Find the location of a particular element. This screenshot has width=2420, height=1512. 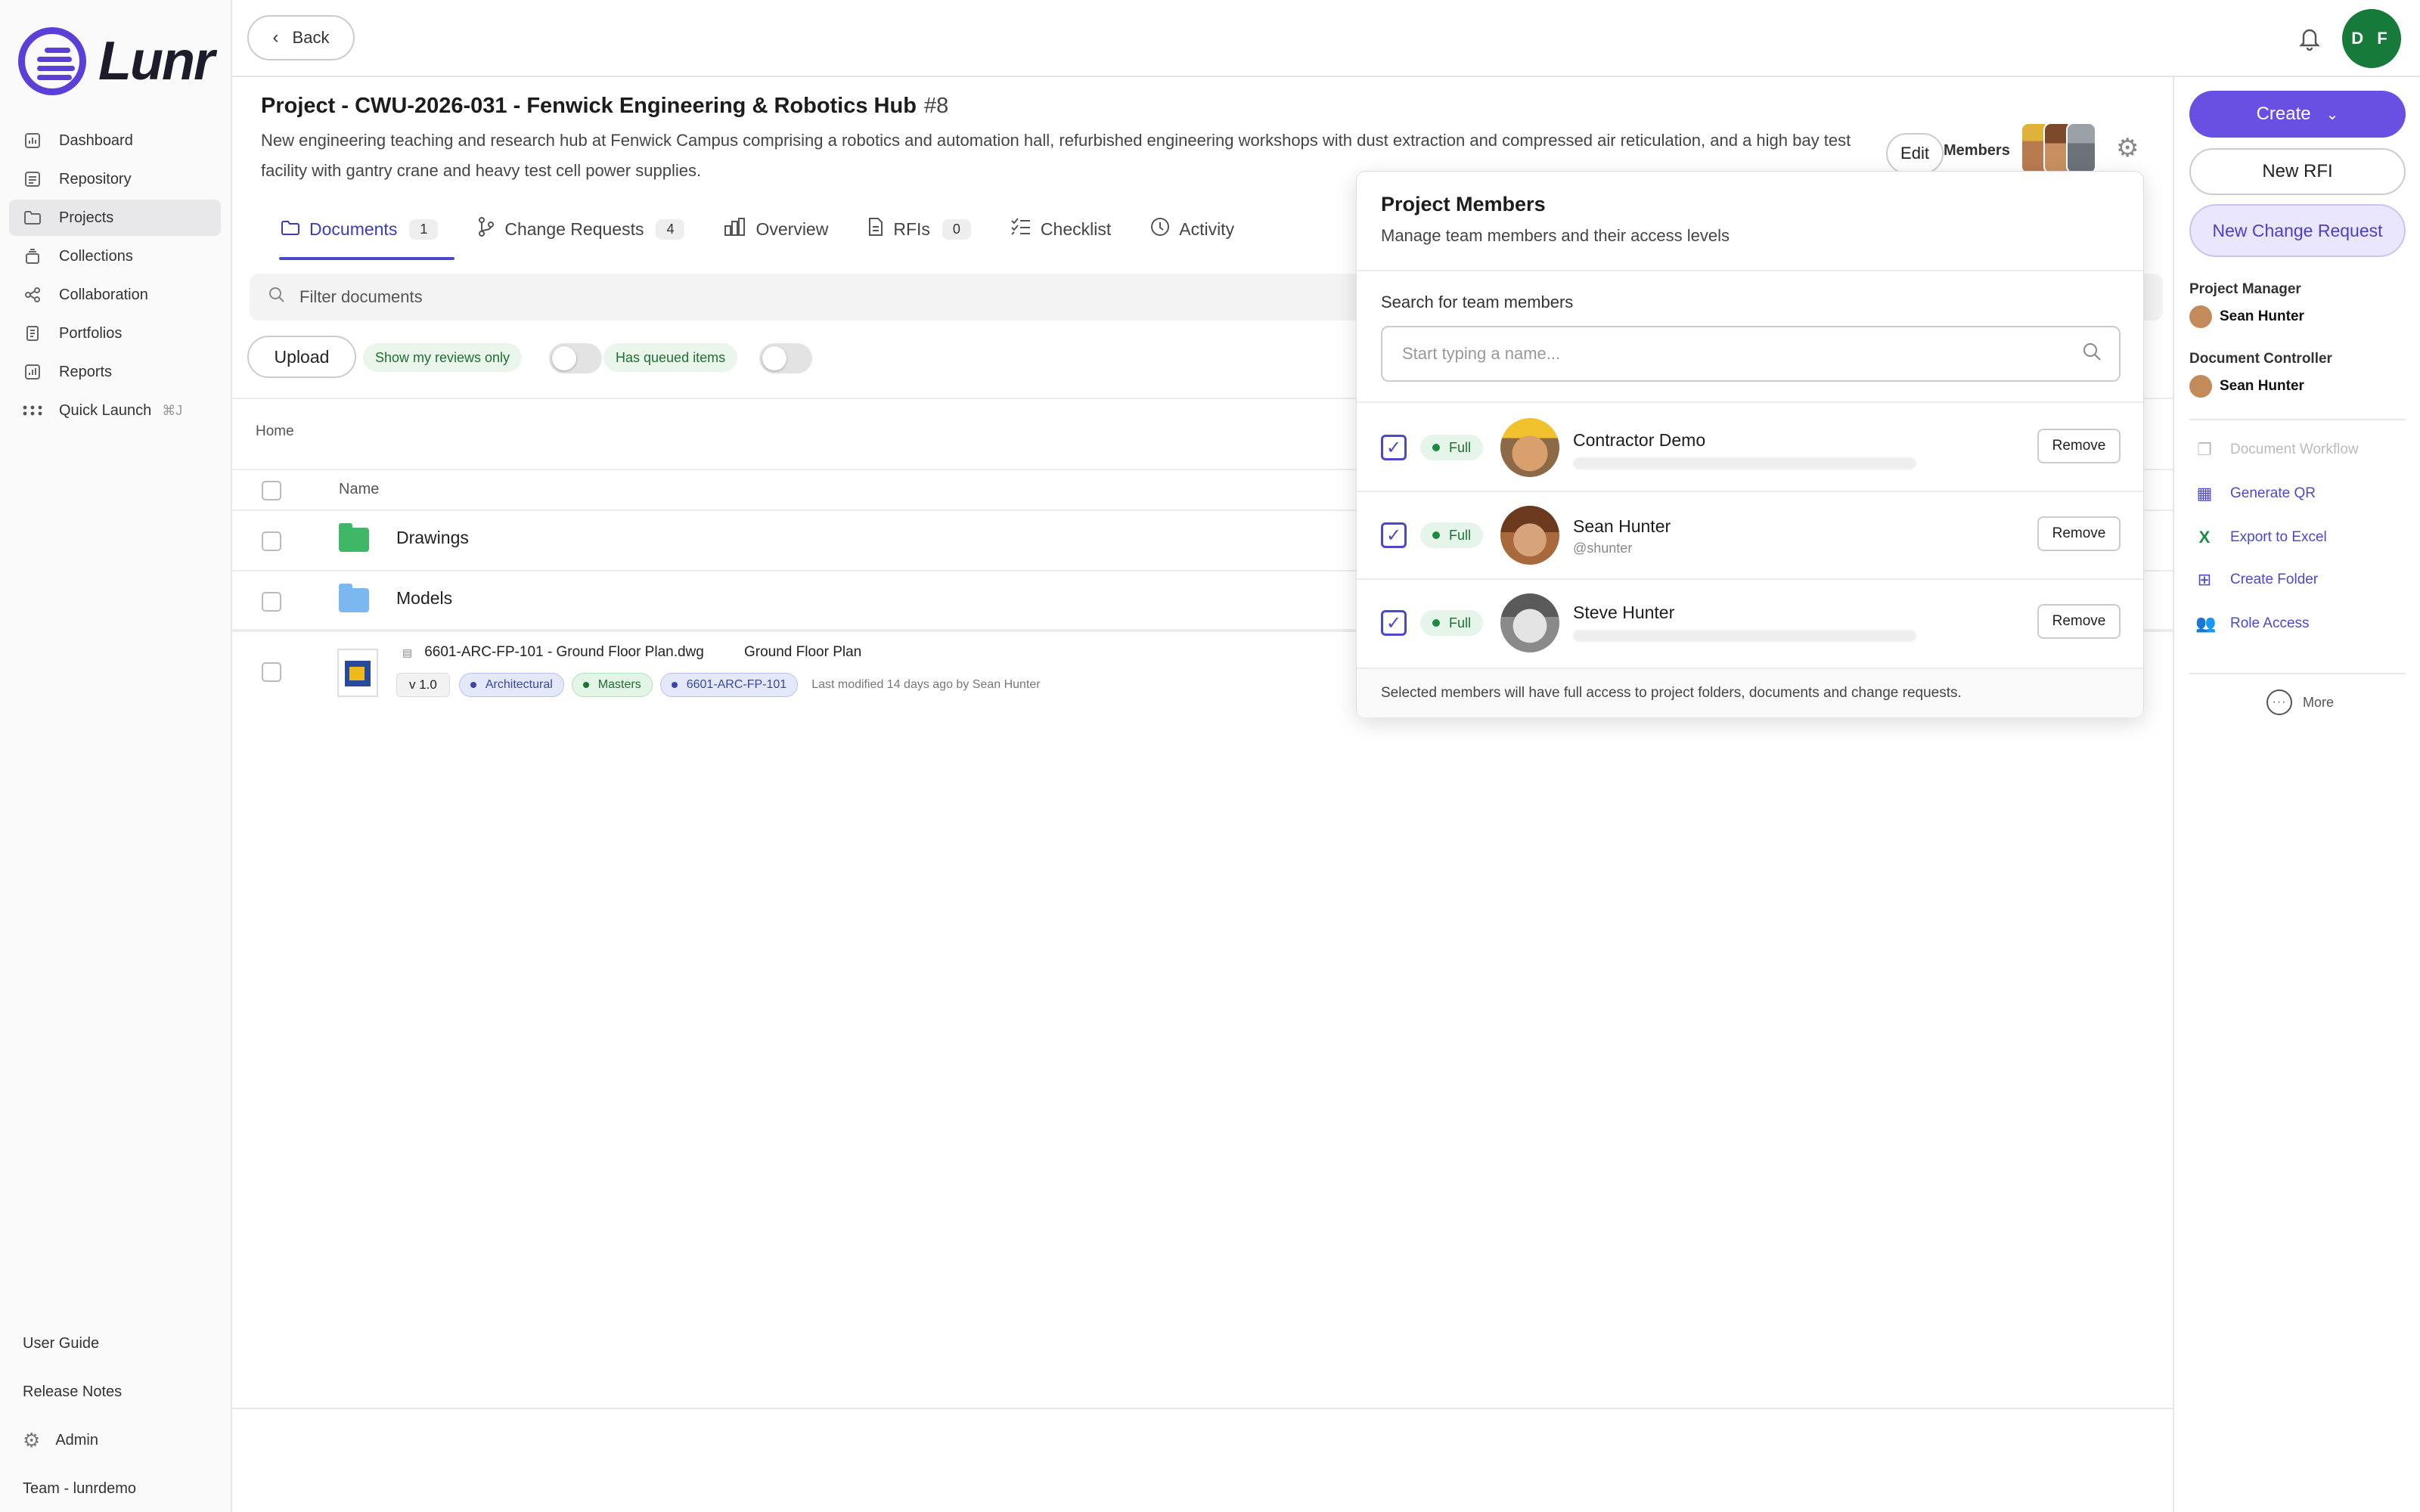

action-label: Export to Excel is located at coordinates (2278, 537).